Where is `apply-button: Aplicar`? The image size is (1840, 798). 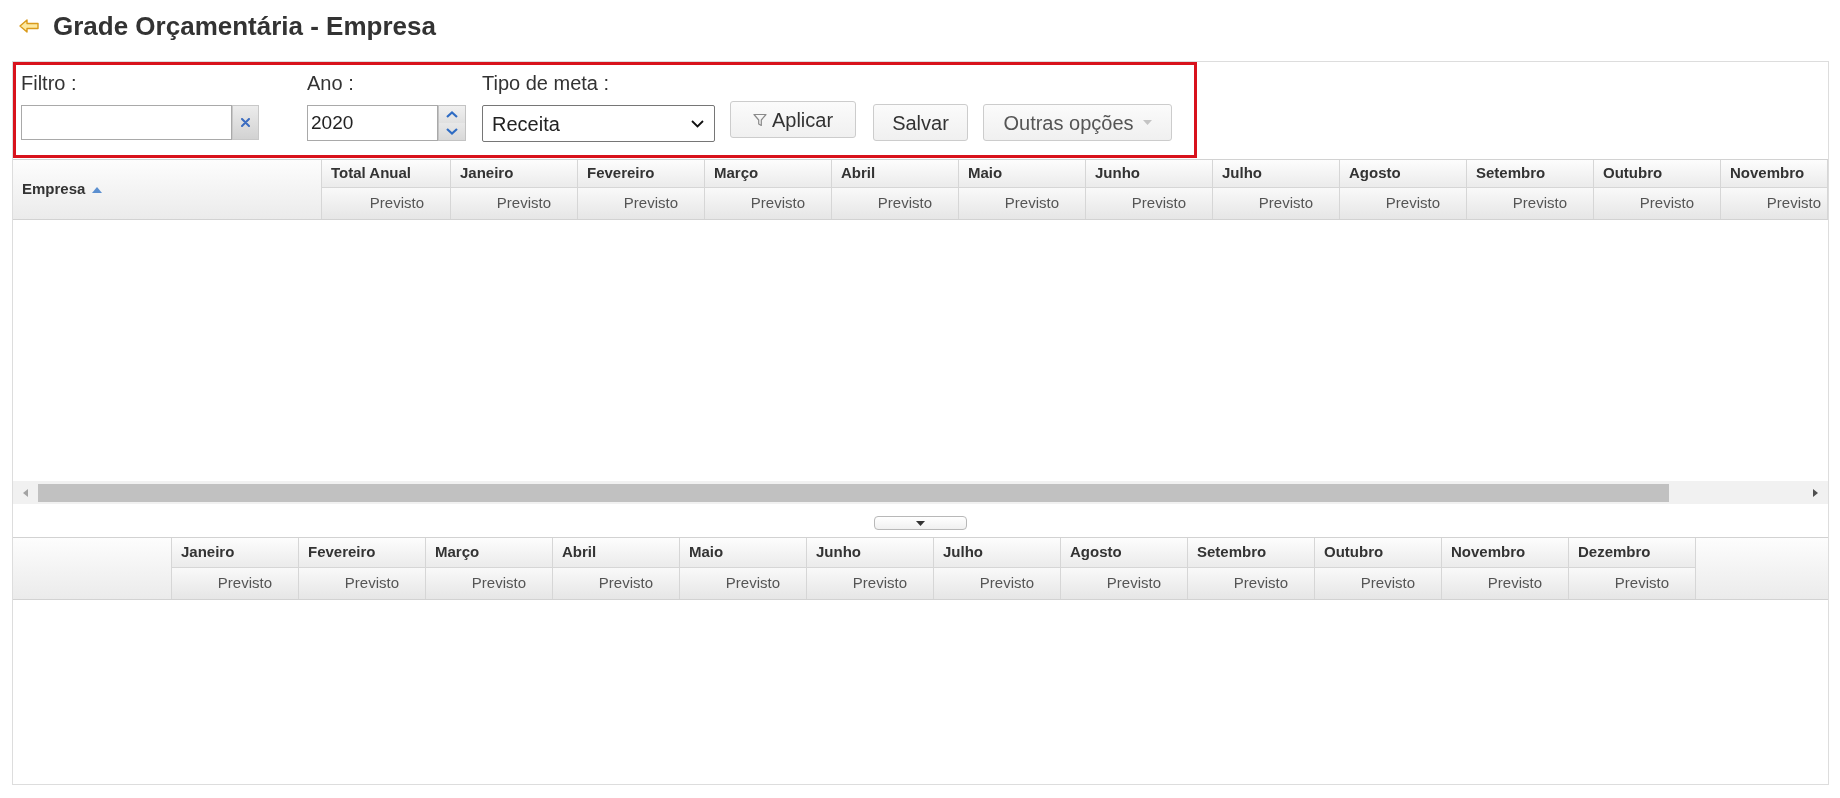 apply-button: Aplicar is located at coordinates (793, 119).